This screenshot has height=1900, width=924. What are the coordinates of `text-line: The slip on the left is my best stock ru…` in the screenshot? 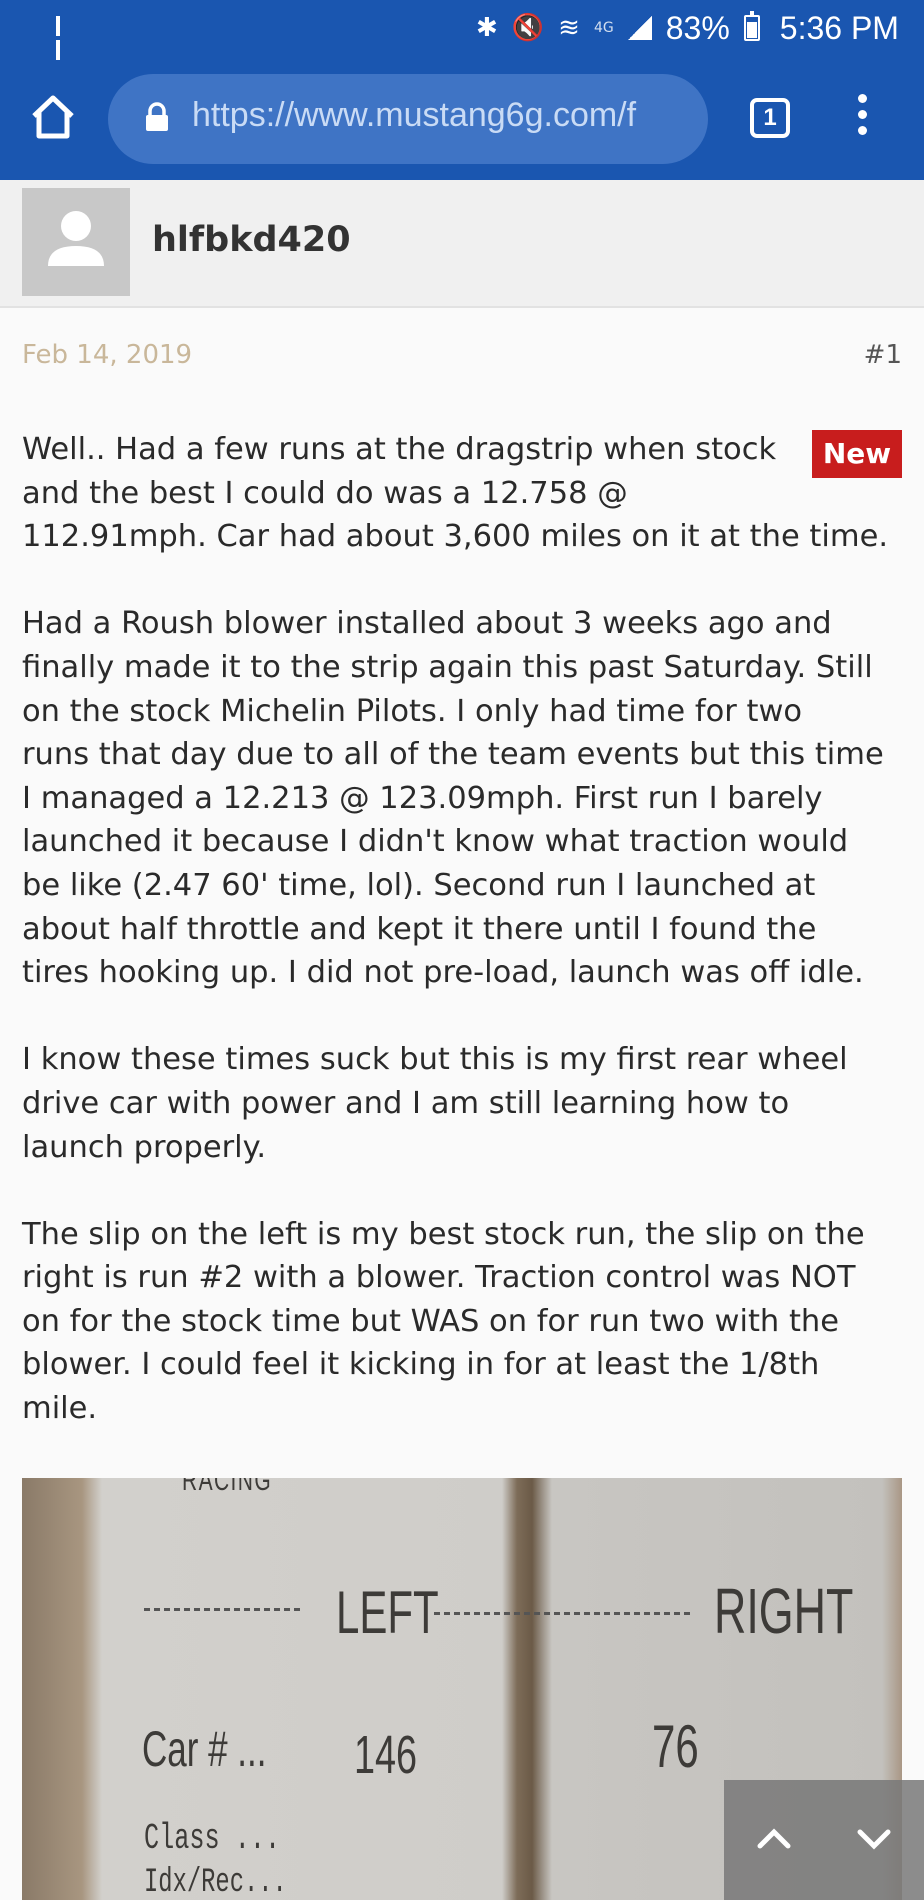 It's located at (443, 1234).